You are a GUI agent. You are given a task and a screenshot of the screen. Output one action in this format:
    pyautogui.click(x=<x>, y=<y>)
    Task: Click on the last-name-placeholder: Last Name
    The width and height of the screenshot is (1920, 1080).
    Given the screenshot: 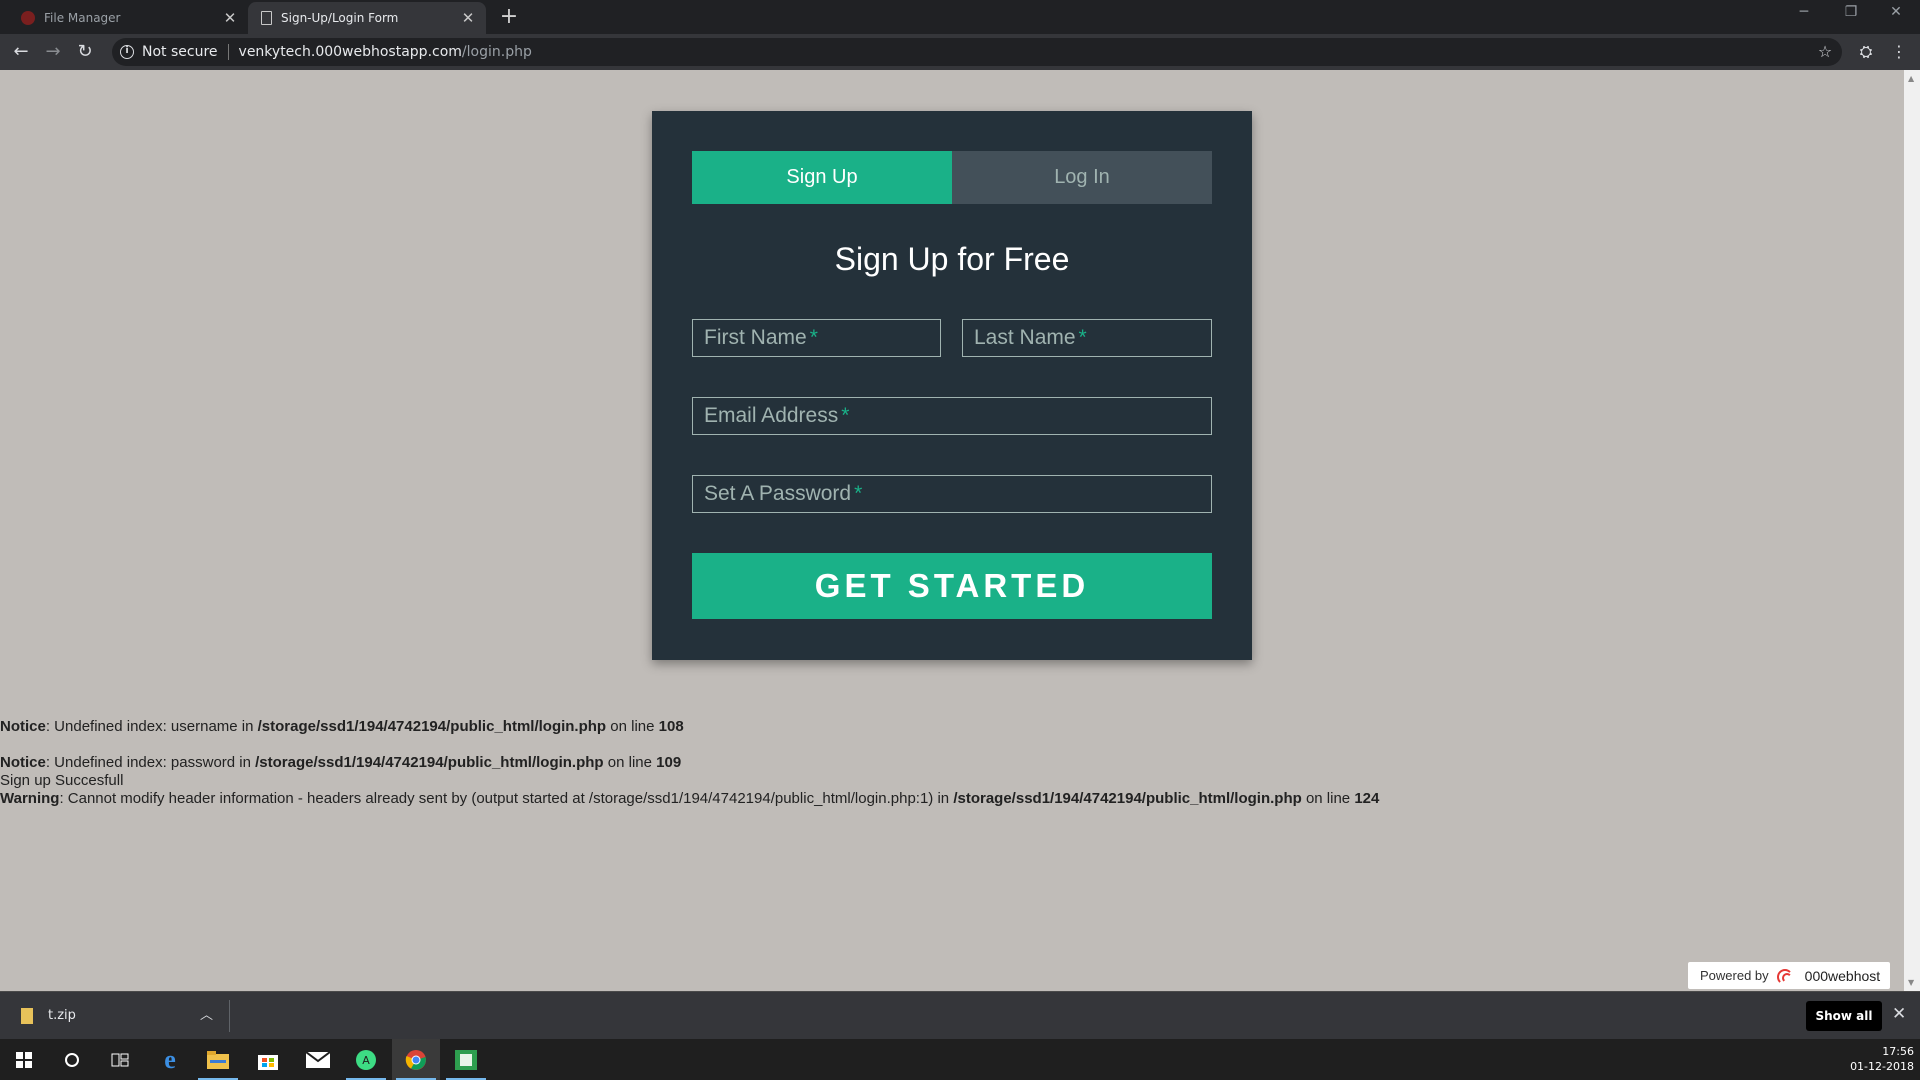 What is the action you would take?
    pyautogui.click(x=1025, y=337)
    